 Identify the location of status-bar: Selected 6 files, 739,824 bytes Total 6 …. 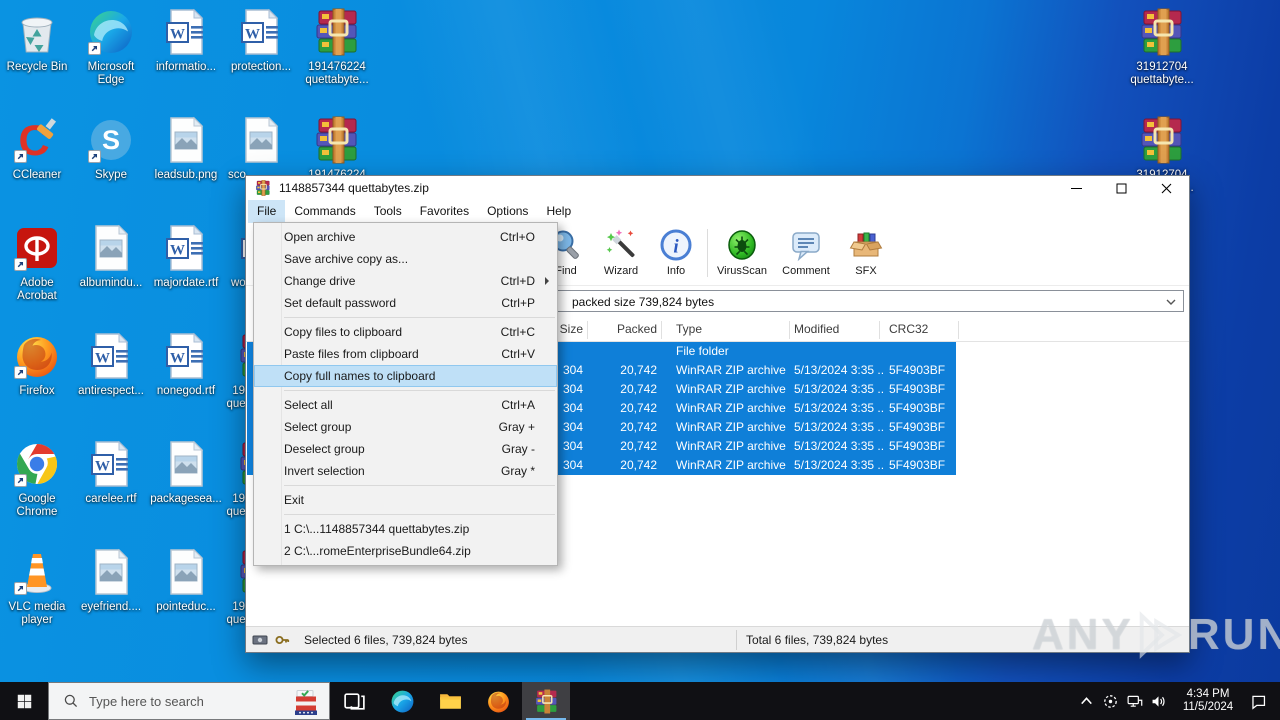
(717, 639).